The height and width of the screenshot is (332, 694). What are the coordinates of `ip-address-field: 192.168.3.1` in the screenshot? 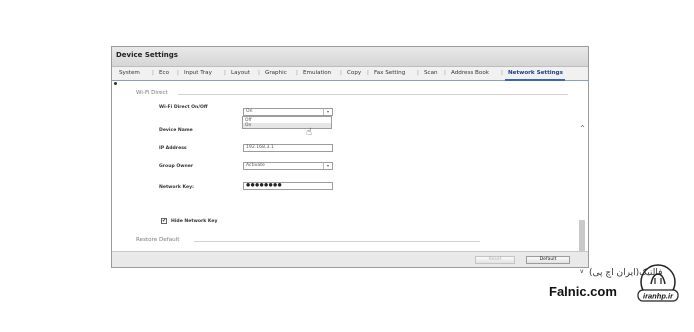 It's located at (288, 148).